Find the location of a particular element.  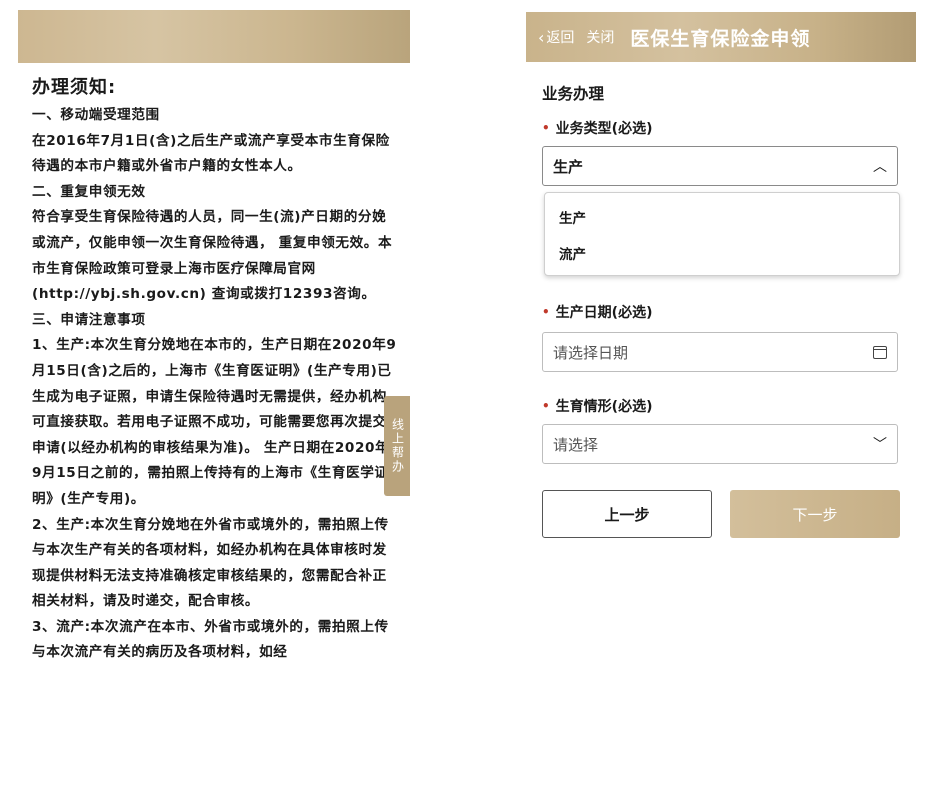

business-type-dropdown: 生产 流产 is located at coordinates (722, 234).